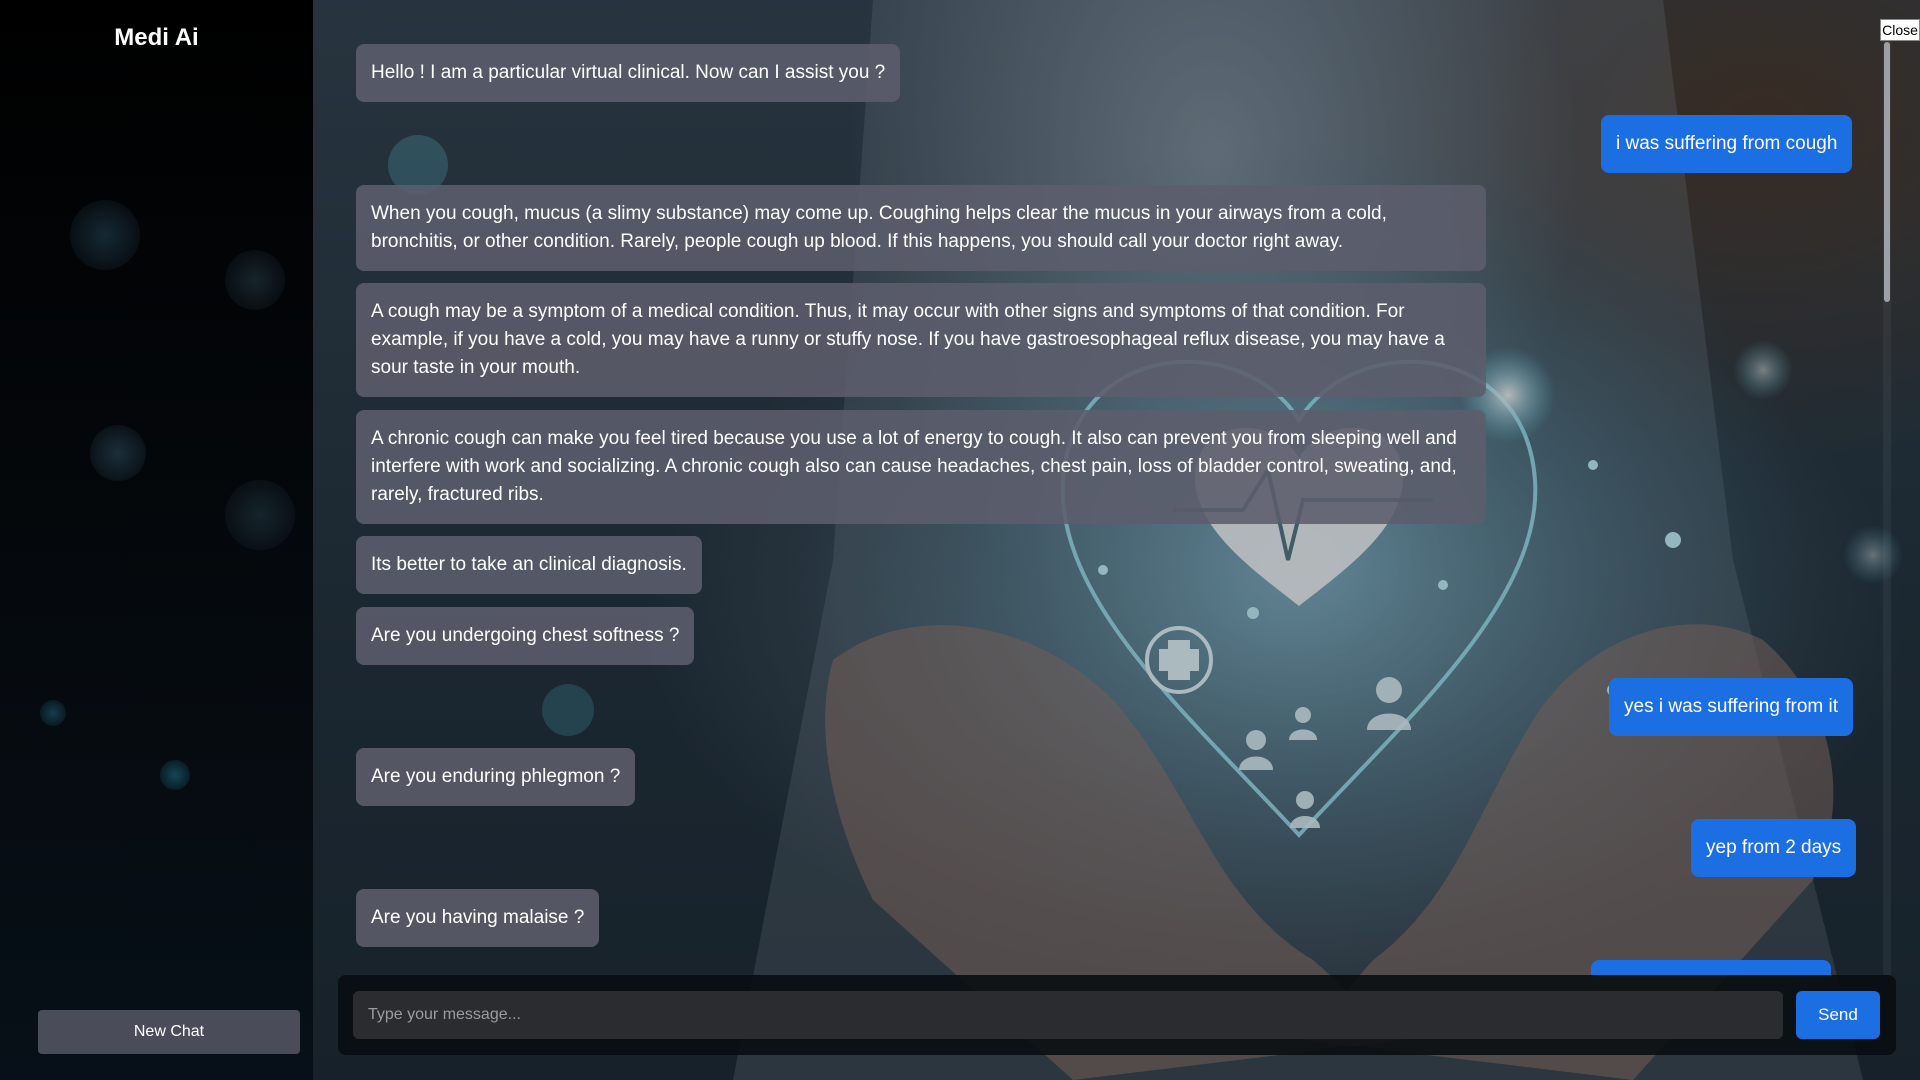  Describe the element at coordinates (1887, 172) in the screenshot. I see `chat-scrollbar-thumb` at that location.